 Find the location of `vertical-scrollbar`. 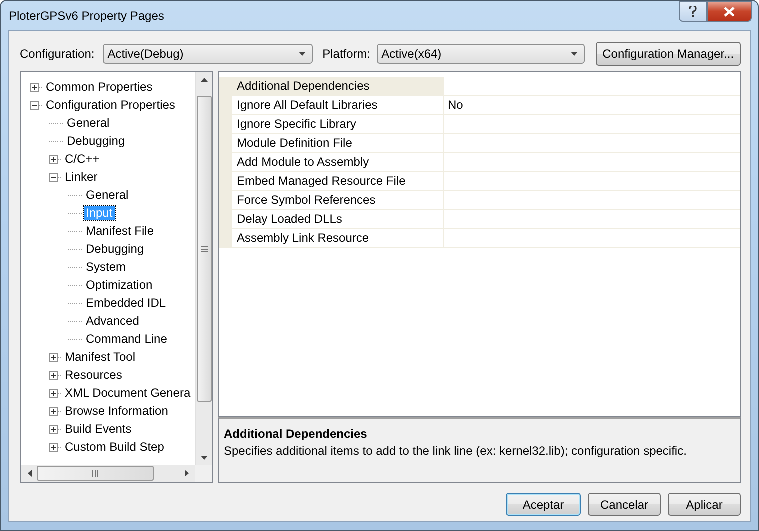

vertical-scrollbar is located at coordinates (203, 268).